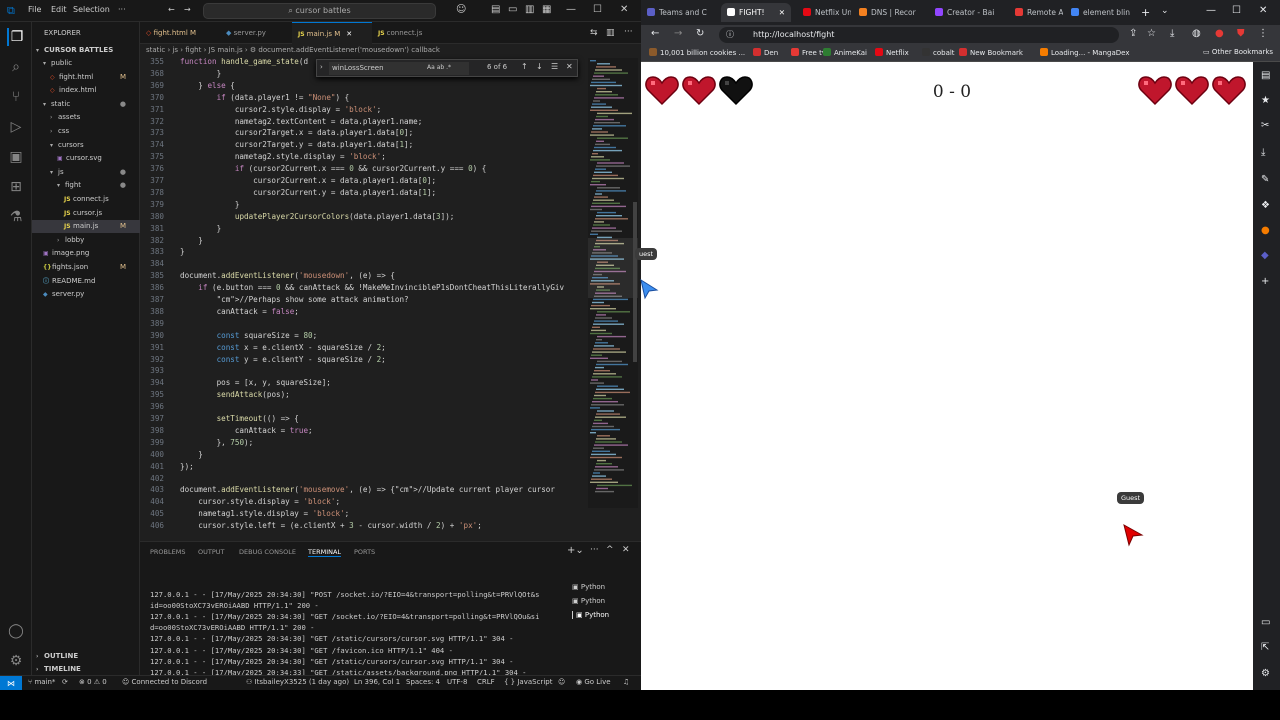 The image size is (1280, 720). What do you see at coordinates (86, 253) in the screenshot?
I see `explorer-item: ▣ image.png` at bounding box center [86, 253].